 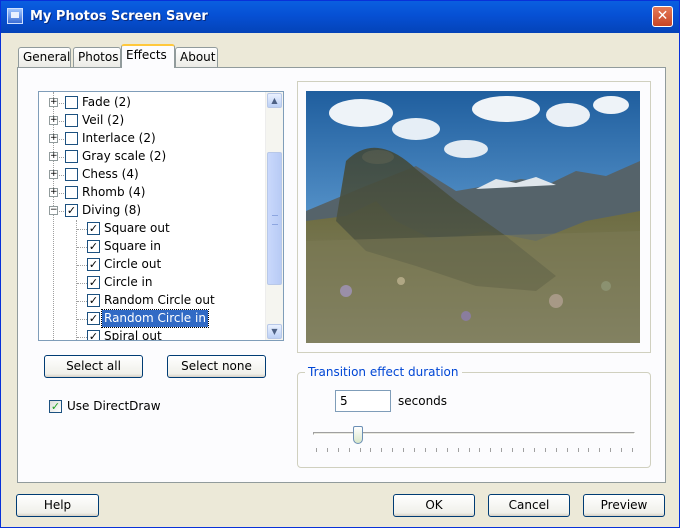 I want to click on scroll-up-arrow-icon: ▲, so click(x=274, y=100).